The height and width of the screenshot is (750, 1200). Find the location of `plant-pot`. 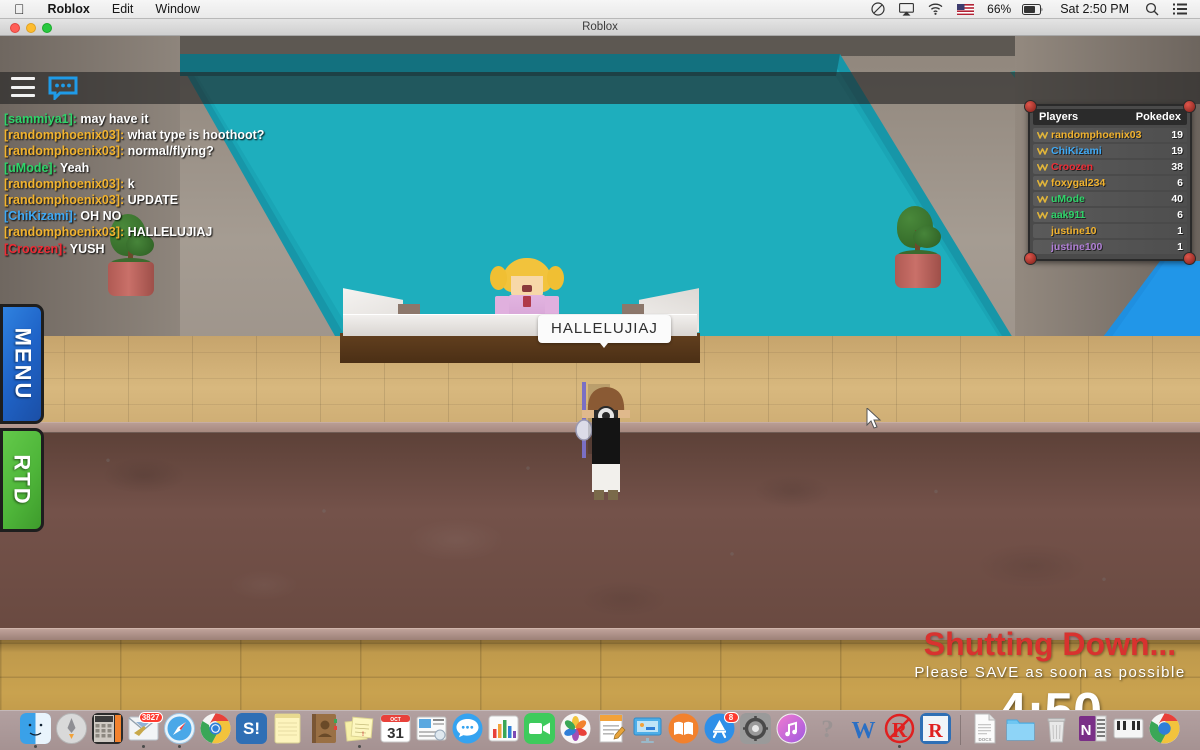

plant-pot is located at coordinates (131, 279).